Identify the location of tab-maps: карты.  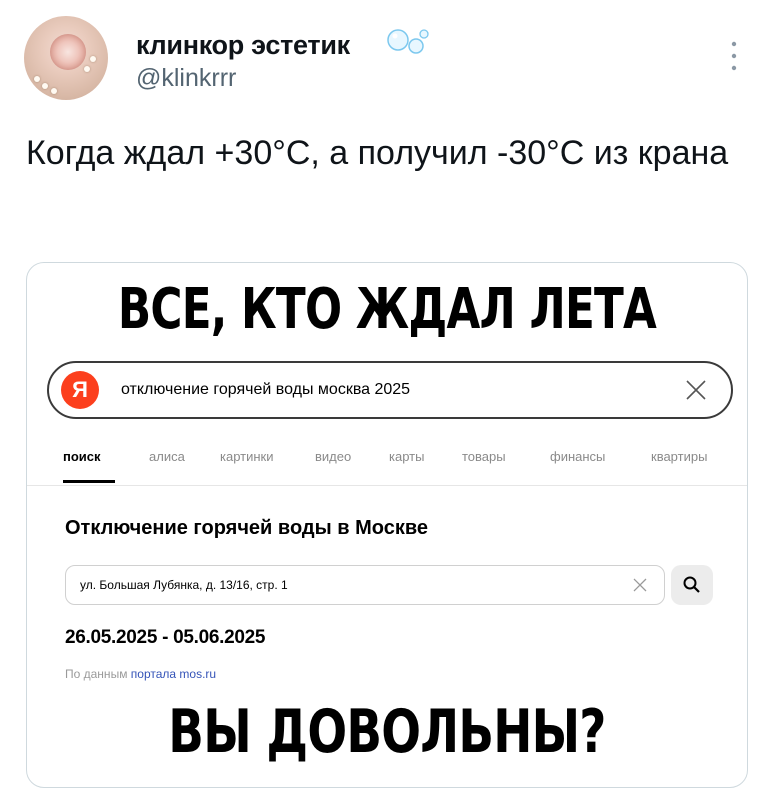
(407, 456).